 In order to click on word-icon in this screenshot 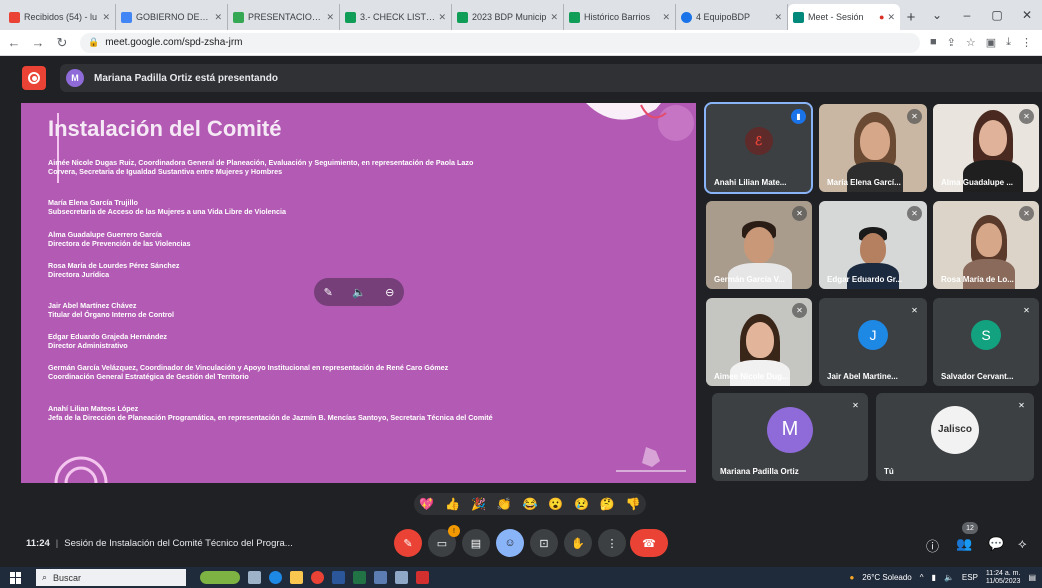, I will do `click(338, 577)`.